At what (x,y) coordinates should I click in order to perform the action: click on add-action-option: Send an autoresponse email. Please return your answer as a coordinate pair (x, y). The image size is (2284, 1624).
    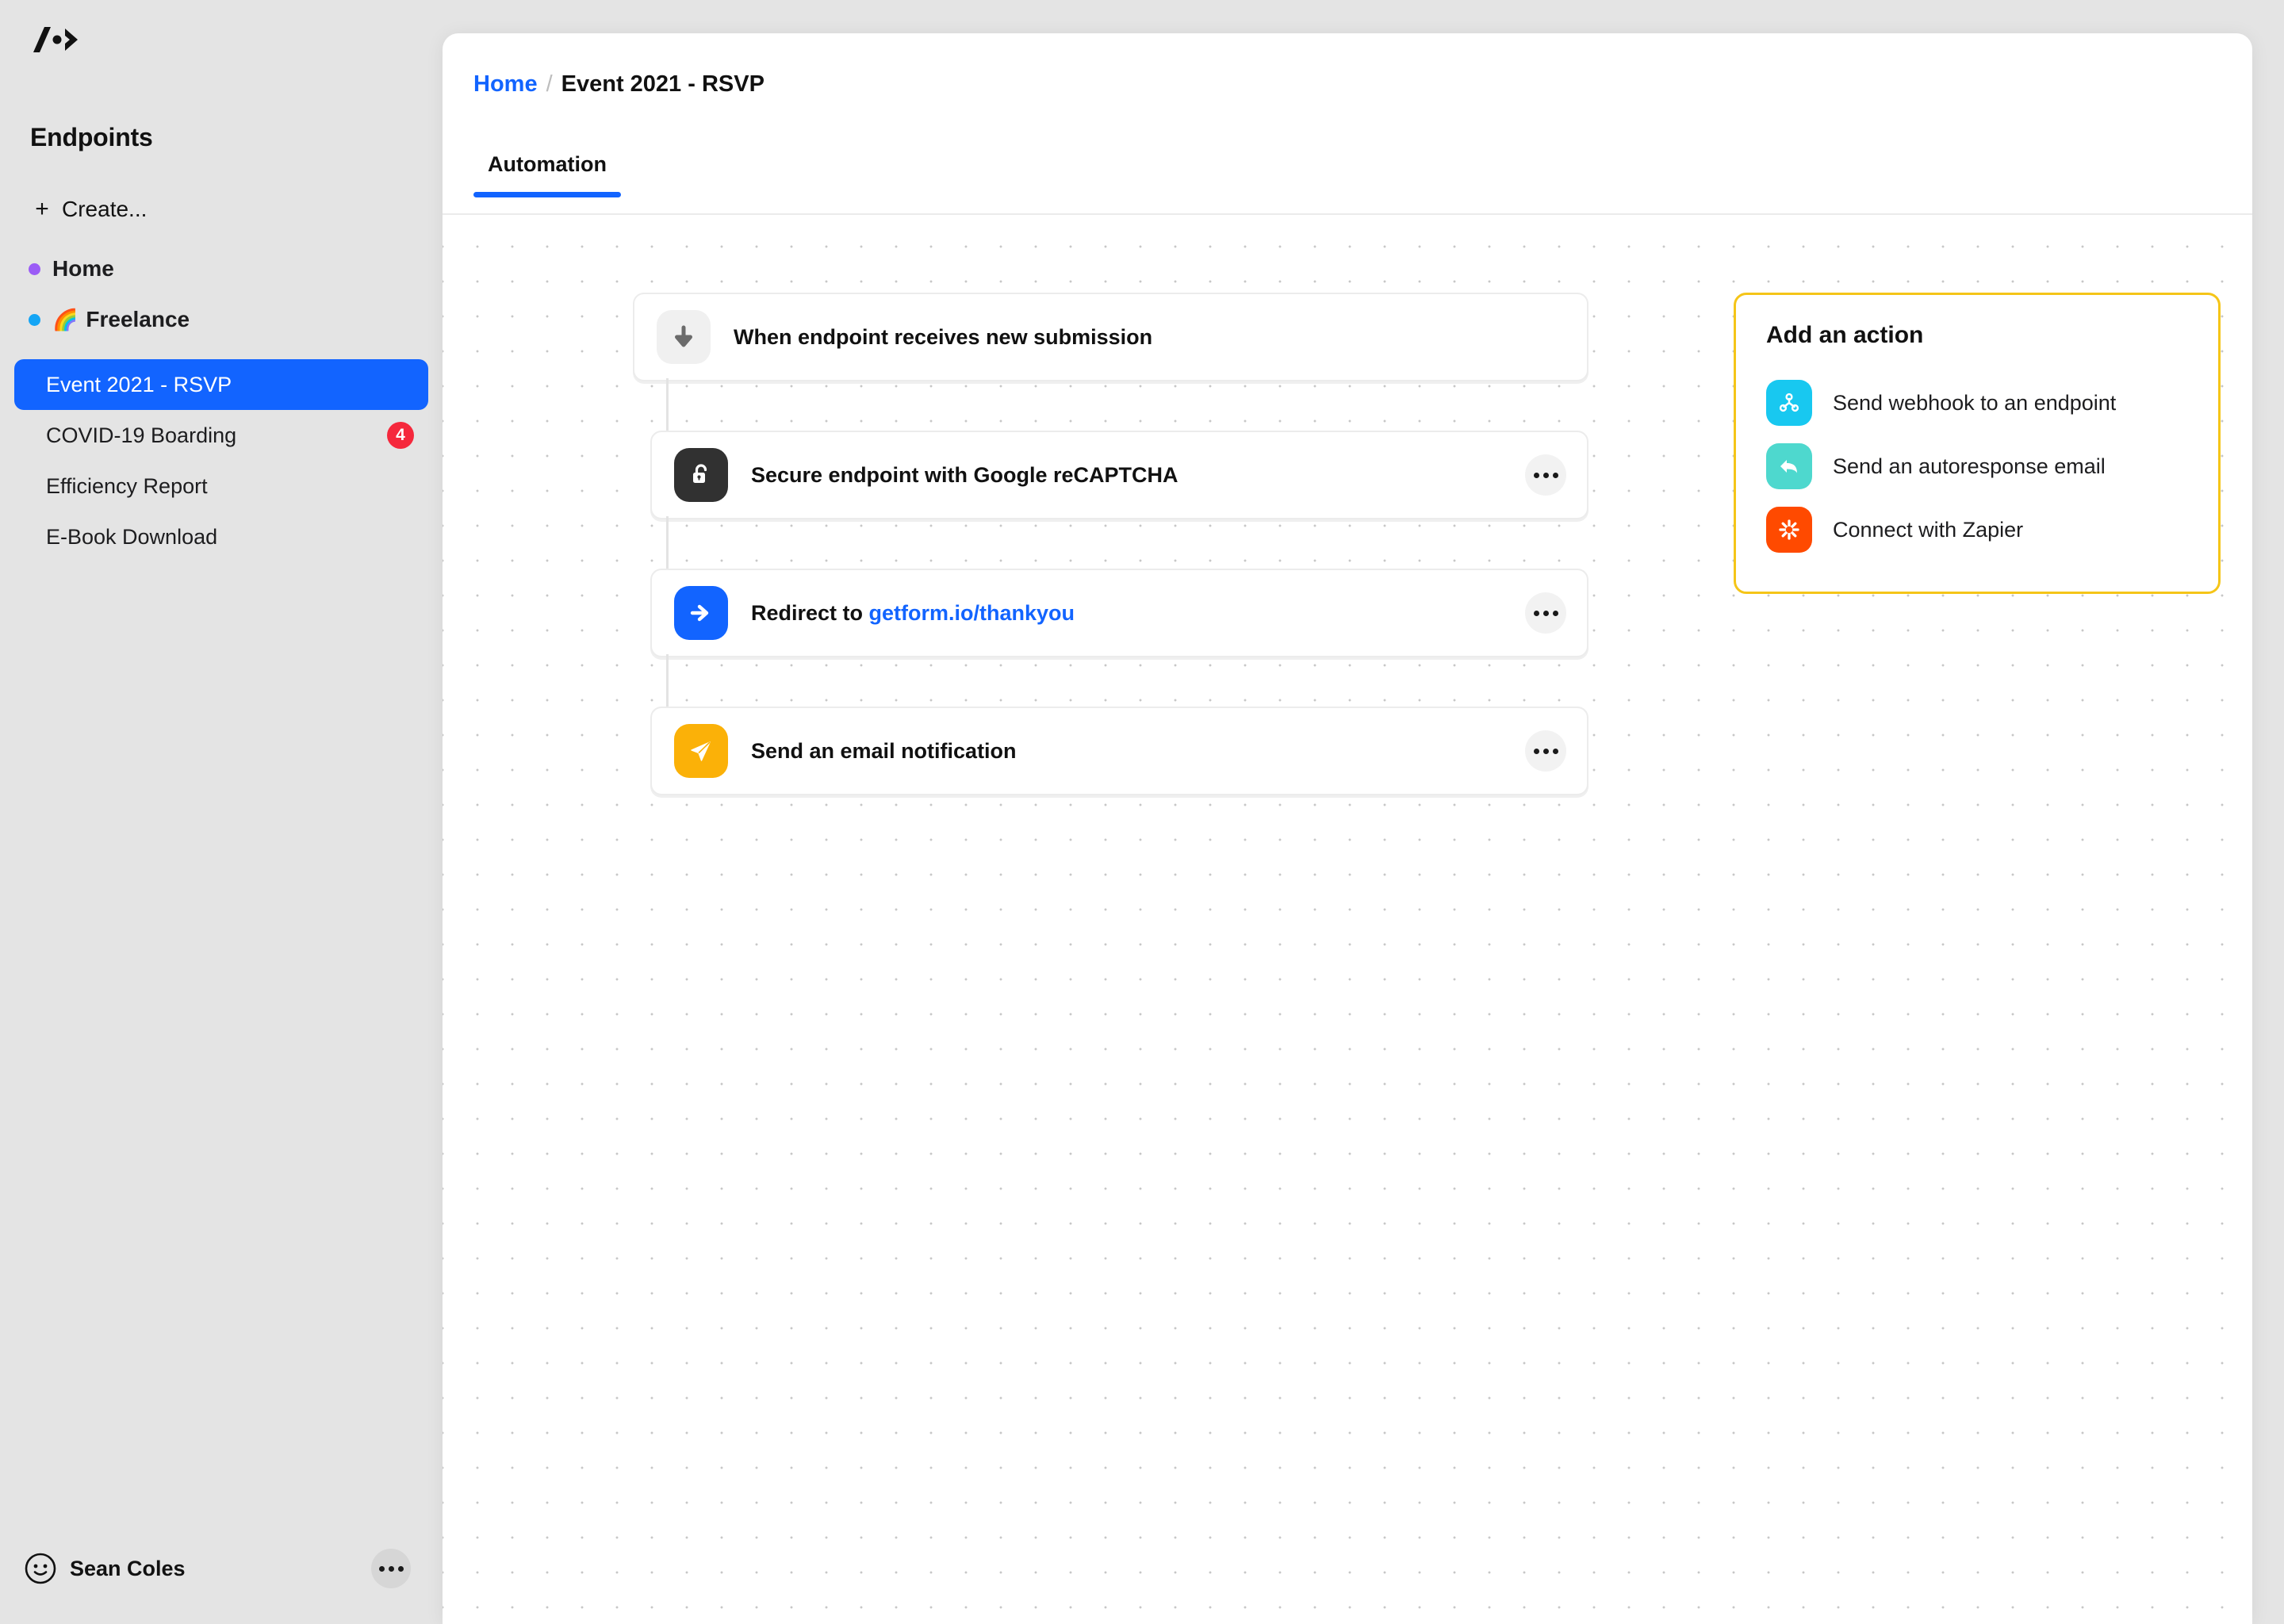
    Looking at the image, I should click on (1977, 466).